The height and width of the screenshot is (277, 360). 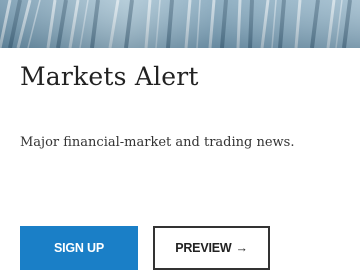 I want to click on arrow-right-icon: →, so click(x=241, y=248).